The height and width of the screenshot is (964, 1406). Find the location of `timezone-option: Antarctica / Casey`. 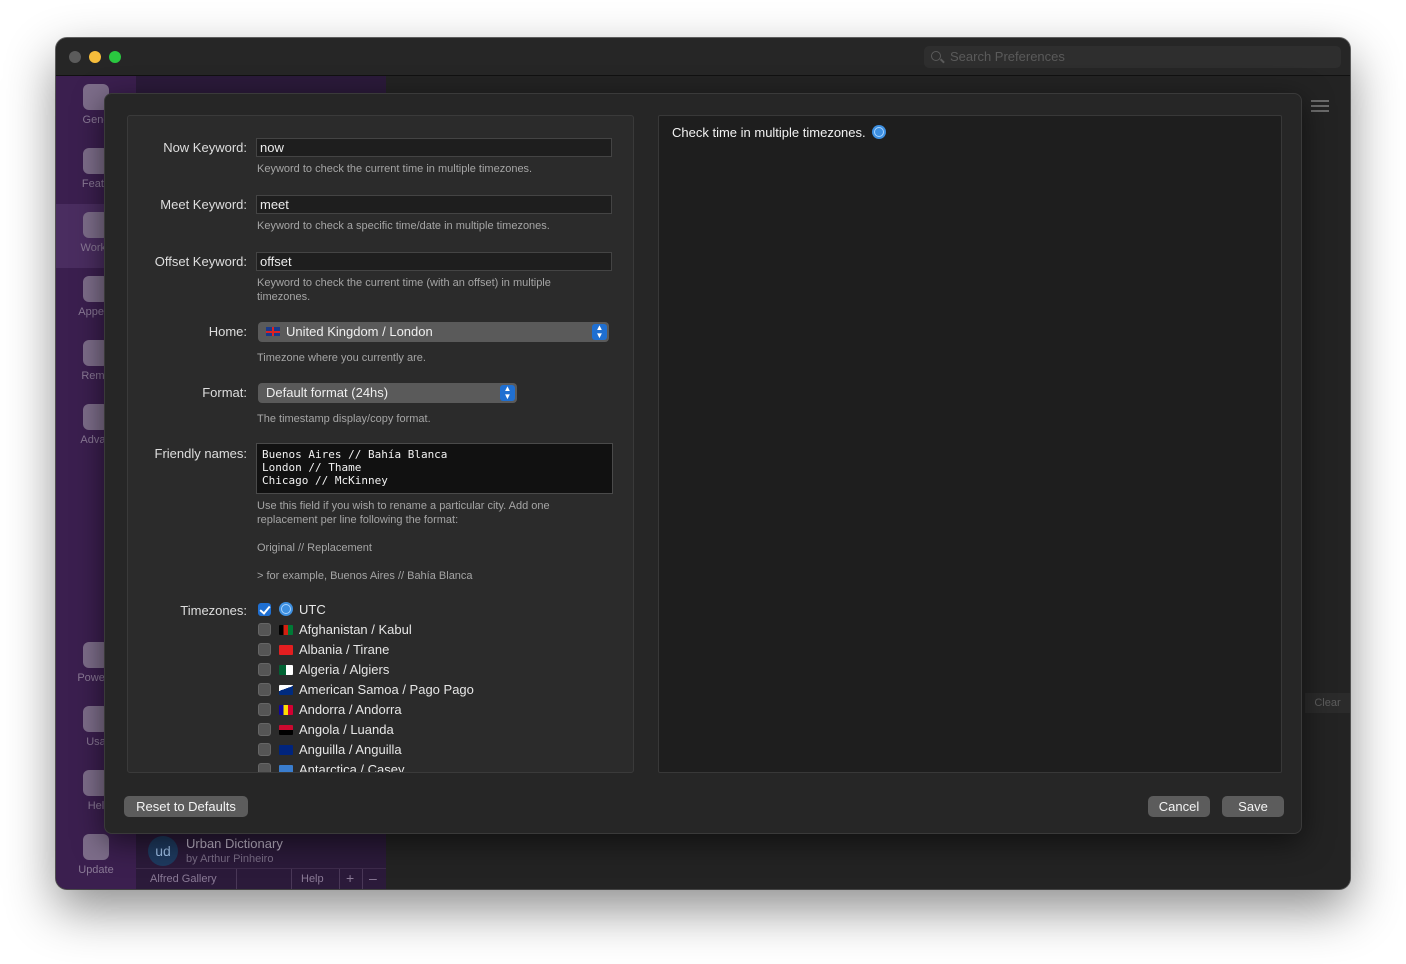

timezone-option: Antarctica / Casey is located at coordinates (331, 766).